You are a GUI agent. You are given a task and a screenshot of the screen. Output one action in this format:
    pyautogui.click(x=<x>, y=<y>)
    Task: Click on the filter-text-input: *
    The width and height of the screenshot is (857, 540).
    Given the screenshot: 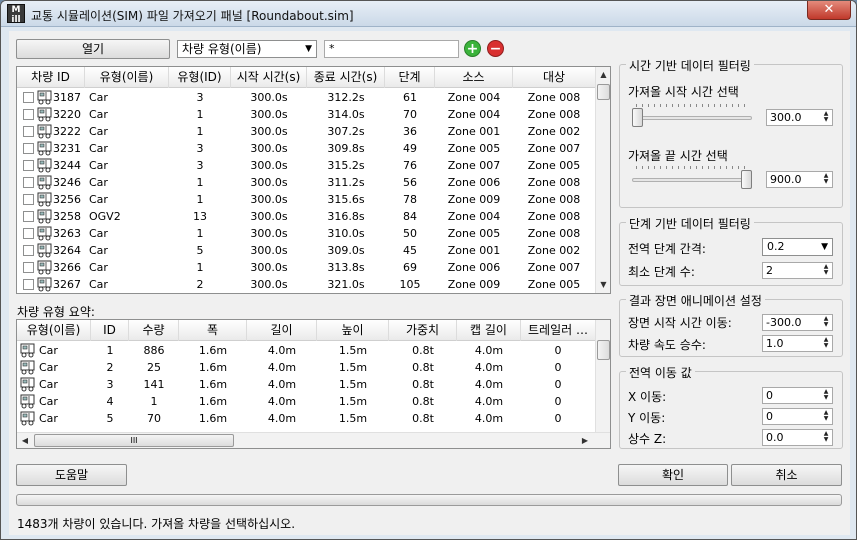 What is the action you would take?
    pyautogui.click(x=391, y=49)
    